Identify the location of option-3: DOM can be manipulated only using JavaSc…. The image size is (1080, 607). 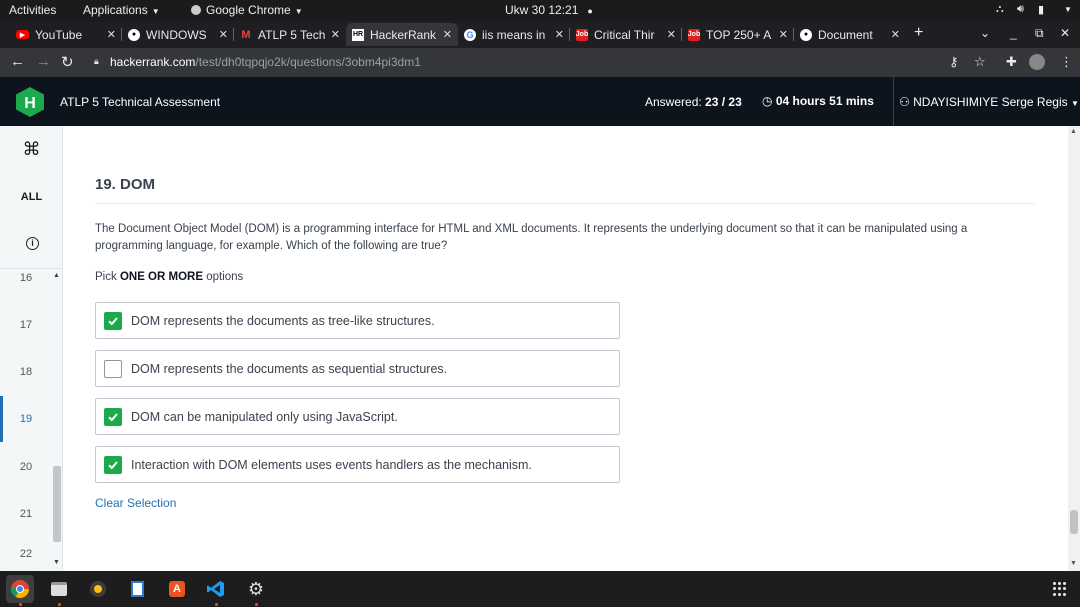
(357, 416).